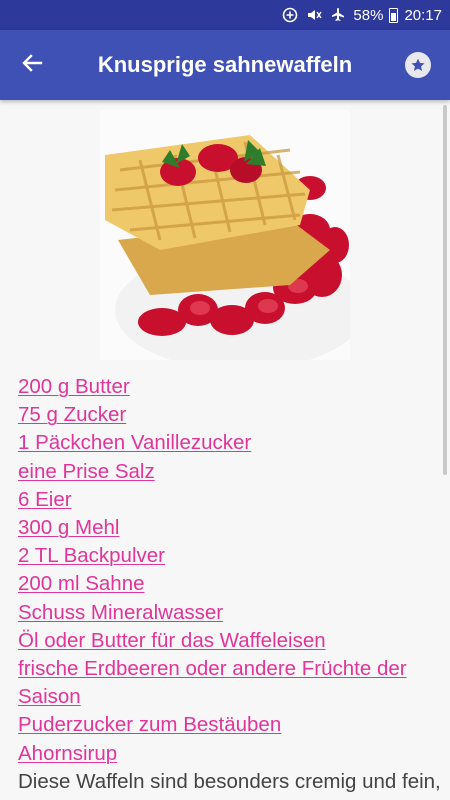  What do you see at coordinates (338, 15) in the screenshot?
I see `airplane-icon` at bounding box center [338, 15].